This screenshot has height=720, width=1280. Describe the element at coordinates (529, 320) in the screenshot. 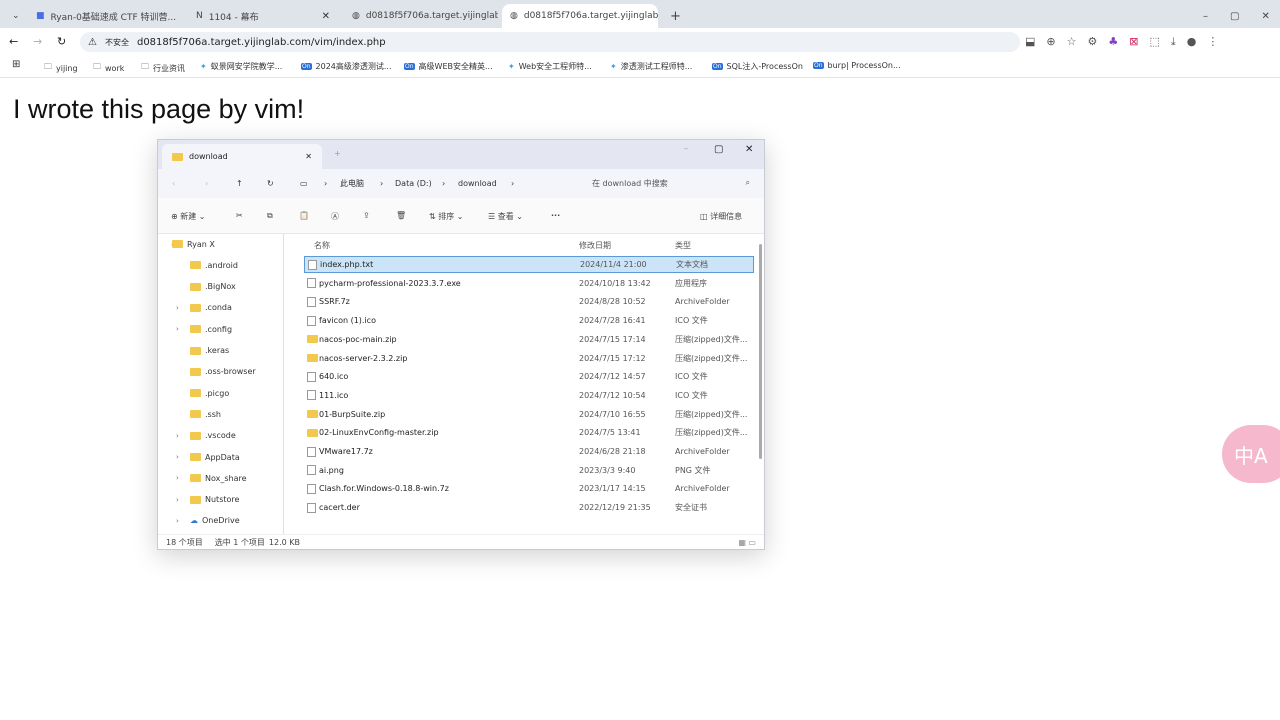

I see `file-row: favicon (1).ico 2024/7/28 16:41 ICO 文件` at that location.